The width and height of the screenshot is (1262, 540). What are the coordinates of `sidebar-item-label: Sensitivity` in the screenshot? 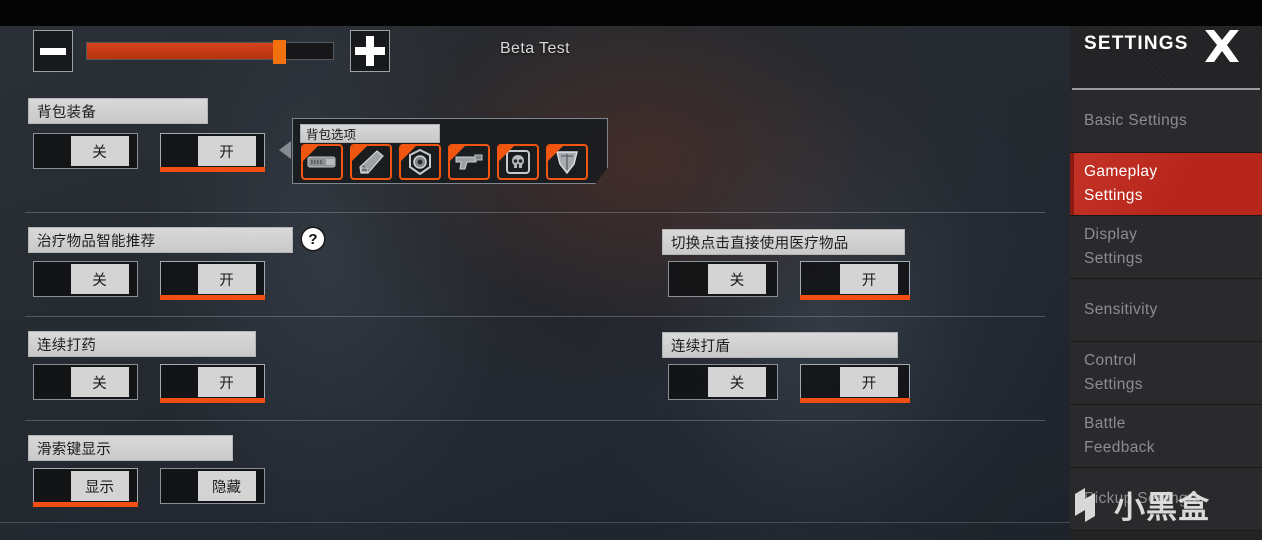 It's located at (1121, 309).